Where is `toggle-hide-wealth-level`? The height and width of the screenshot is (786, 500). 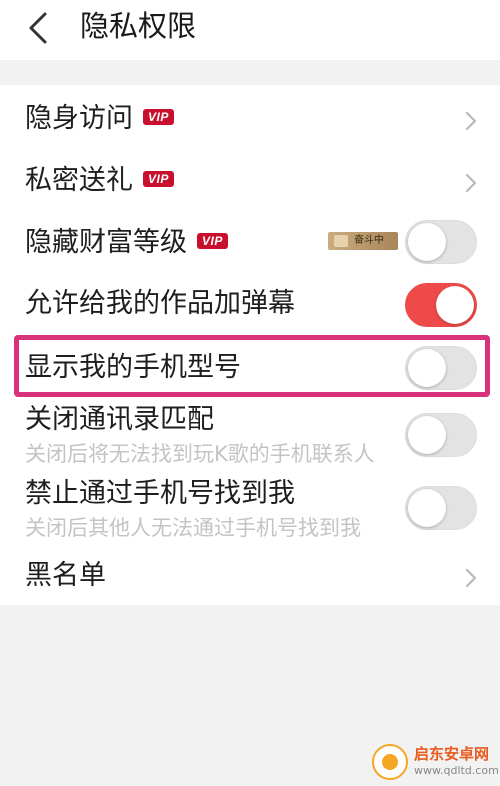 toggle-hide-wealth-level is located at coordinates (441, 242).